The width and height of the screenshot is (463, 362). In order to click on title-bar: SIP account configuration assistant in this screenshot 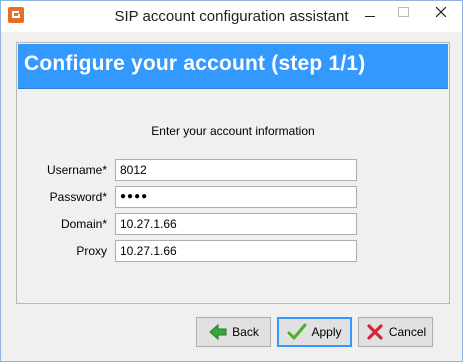, I will do `click(231, 16)`.